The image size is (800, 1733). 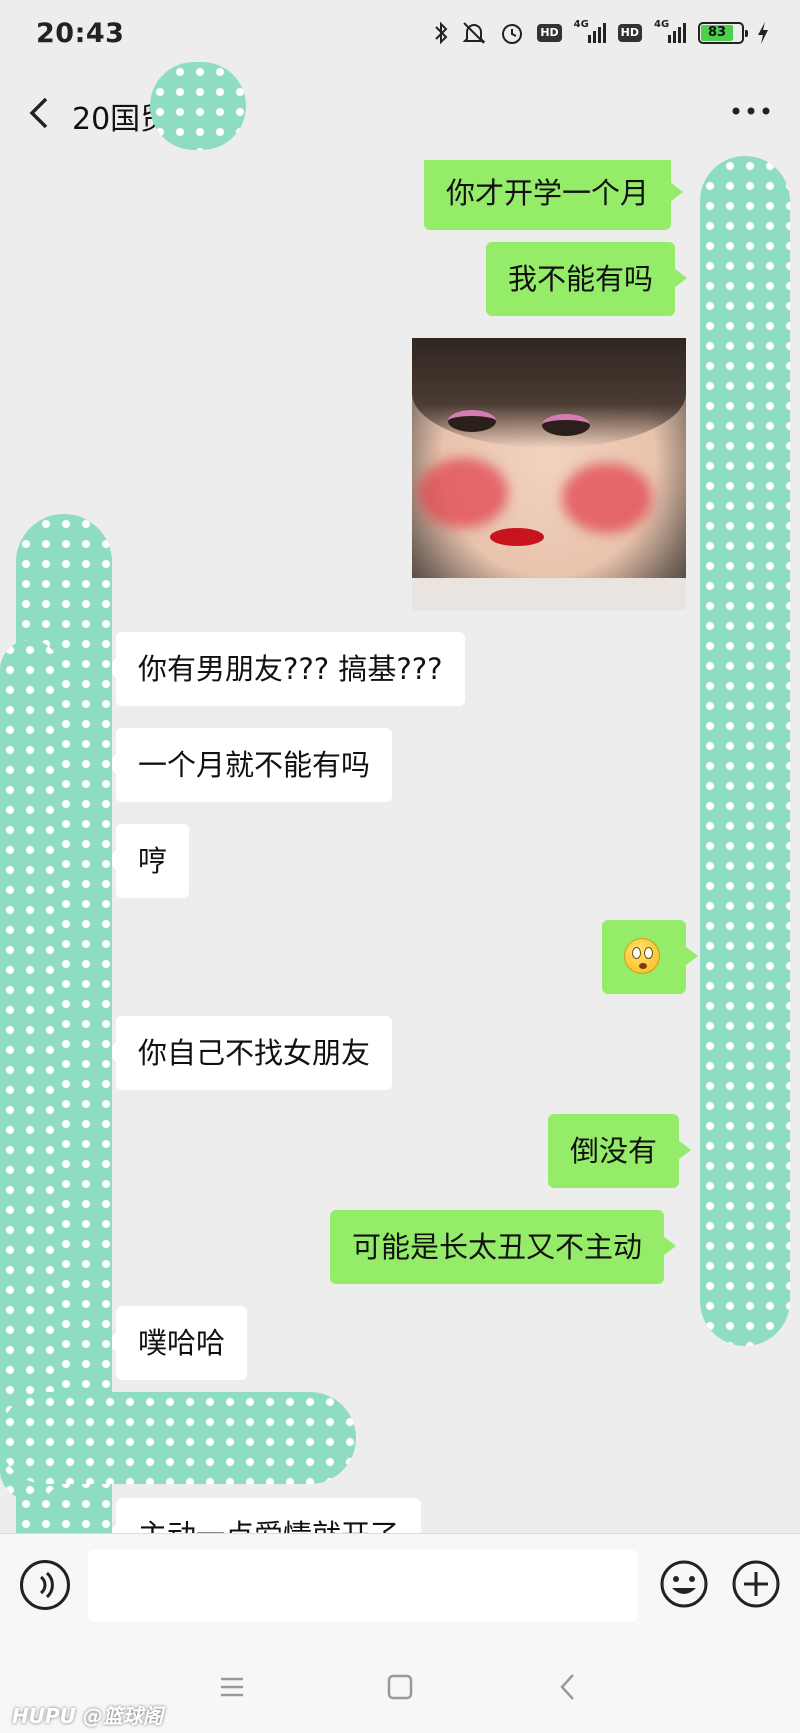 I want to click on message-bubble-outgoing: 你才开学一个月, so click(x=554, y=195).